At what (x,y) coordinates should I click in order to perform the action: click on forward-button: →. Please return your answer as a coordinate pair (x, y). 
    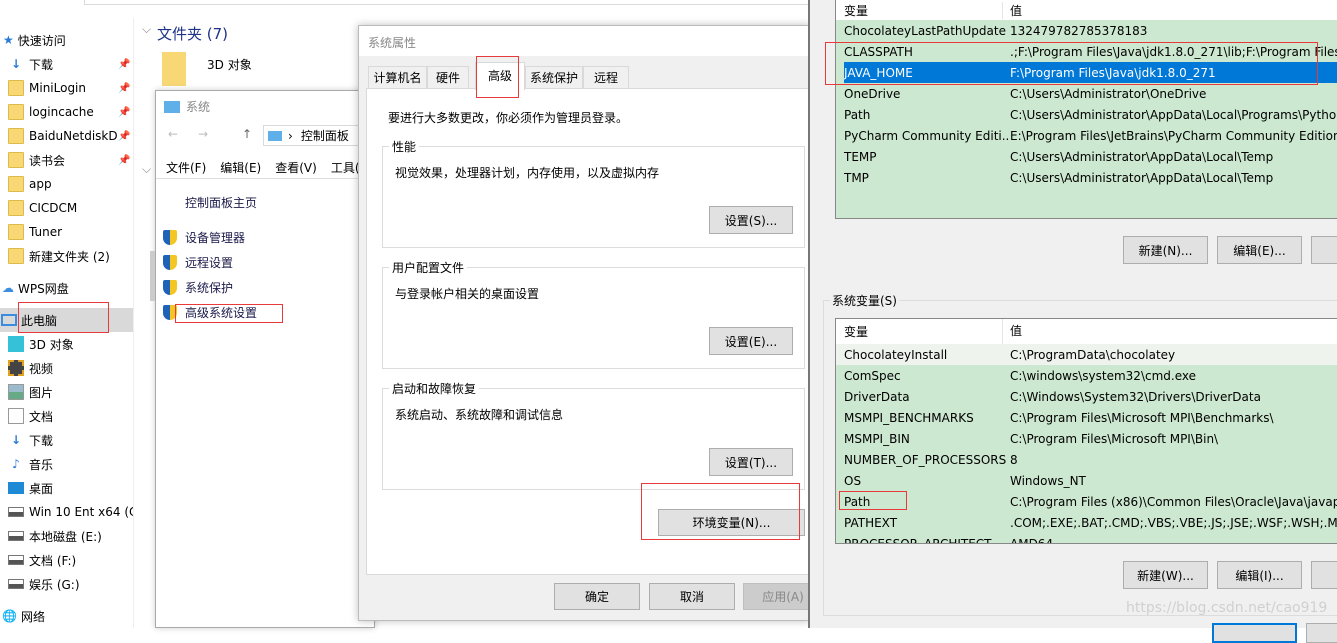
    Looking at the image, I should click on (203, 134).